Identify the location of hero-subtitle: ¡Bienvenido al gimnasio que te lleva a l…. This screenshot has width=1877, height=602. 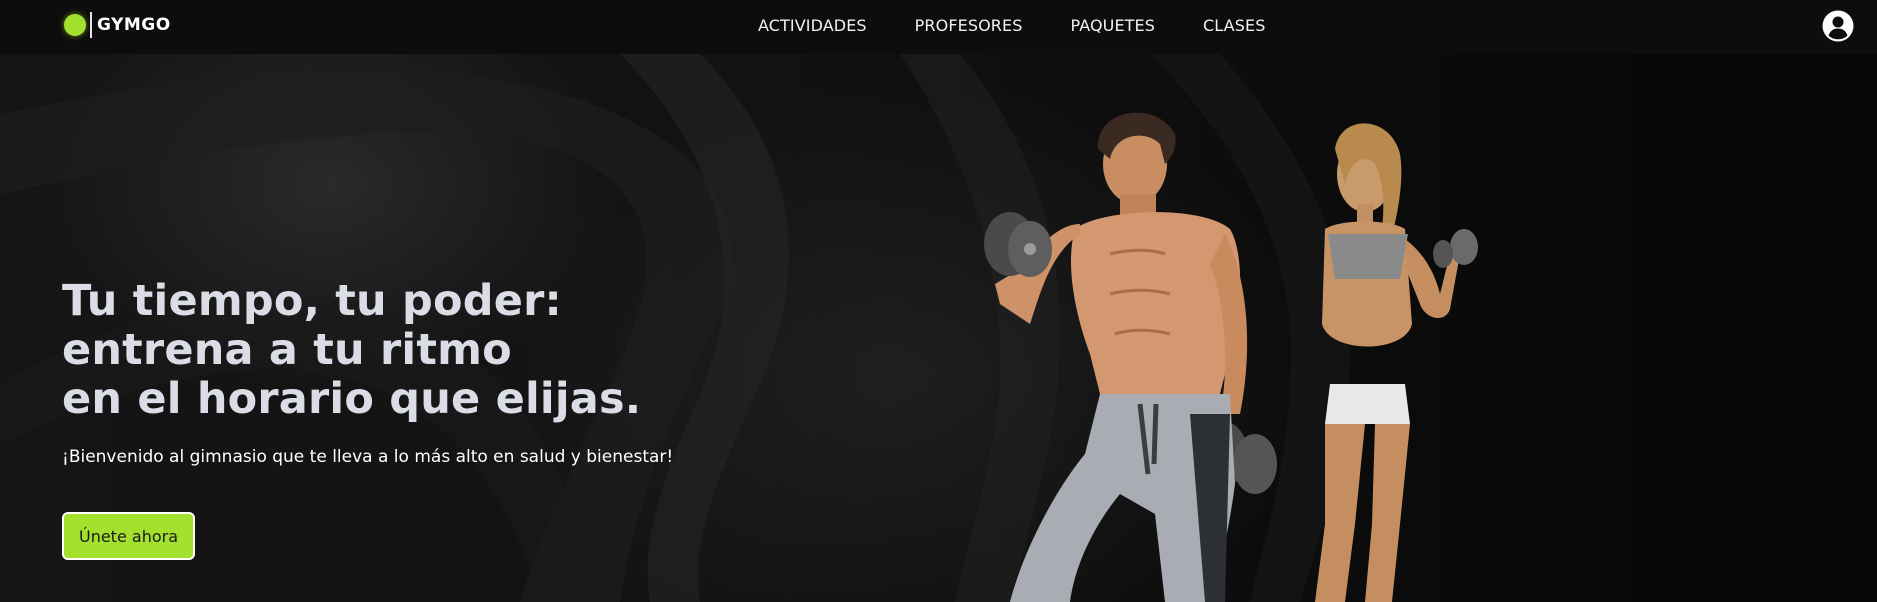
(368, 457).